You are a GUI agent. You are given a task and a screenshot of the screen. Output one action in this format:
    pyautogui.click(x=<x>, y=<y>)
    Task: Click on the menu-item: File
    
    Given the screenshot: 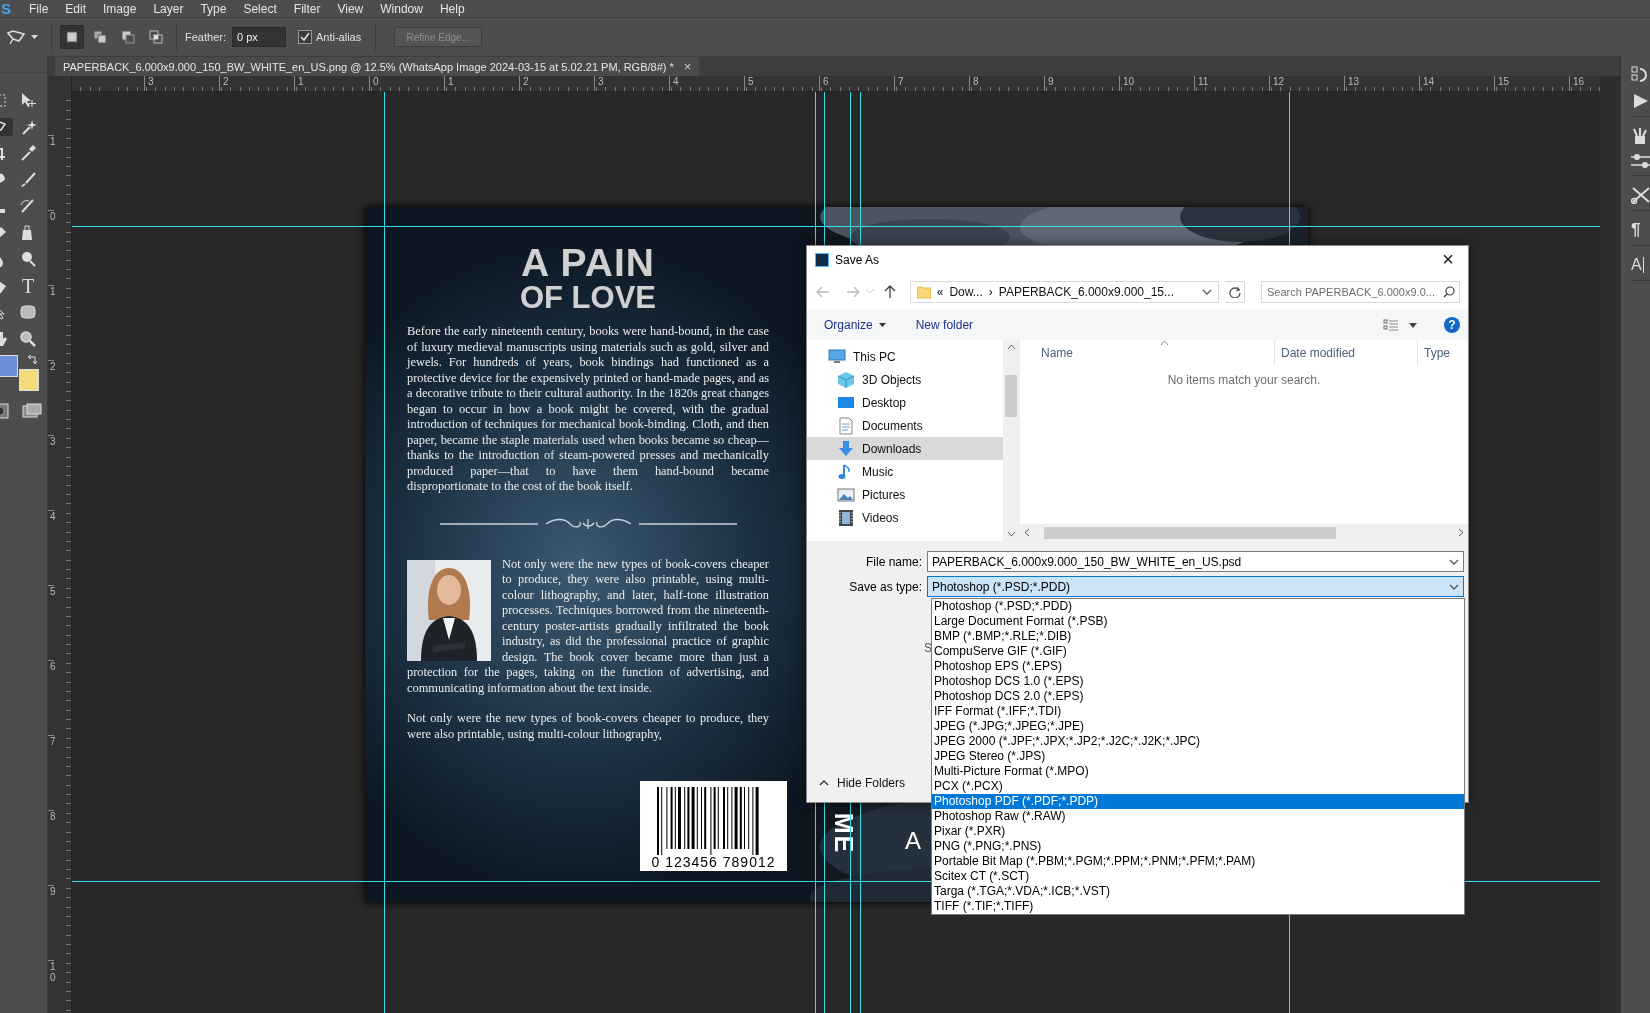 What is the action you would take?
    pyautogui.click(x=38, y=8)
    